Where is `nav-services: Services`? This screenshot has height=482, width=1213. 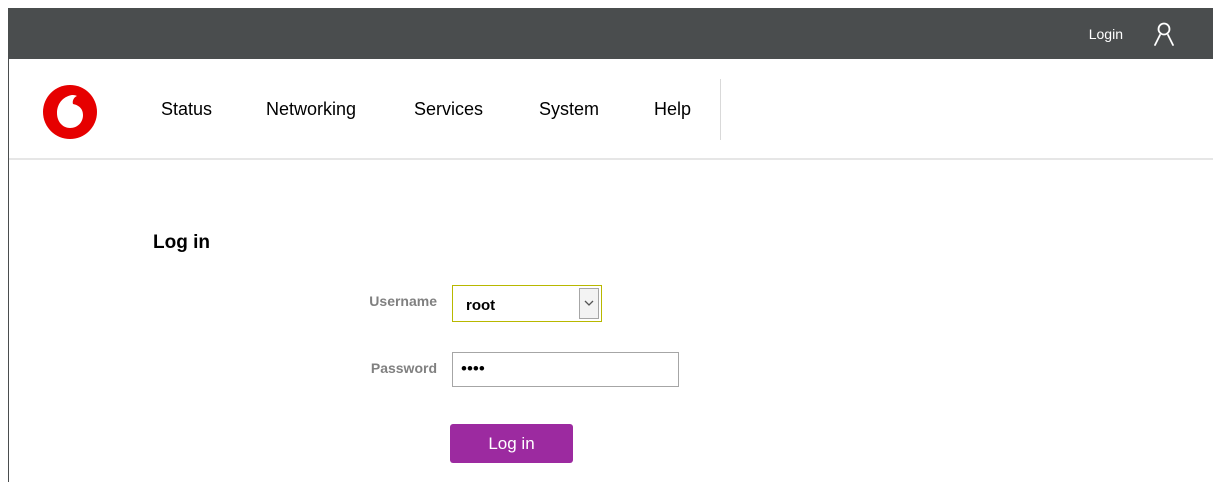 nav-services: Services is located at coordinates (448, 109).